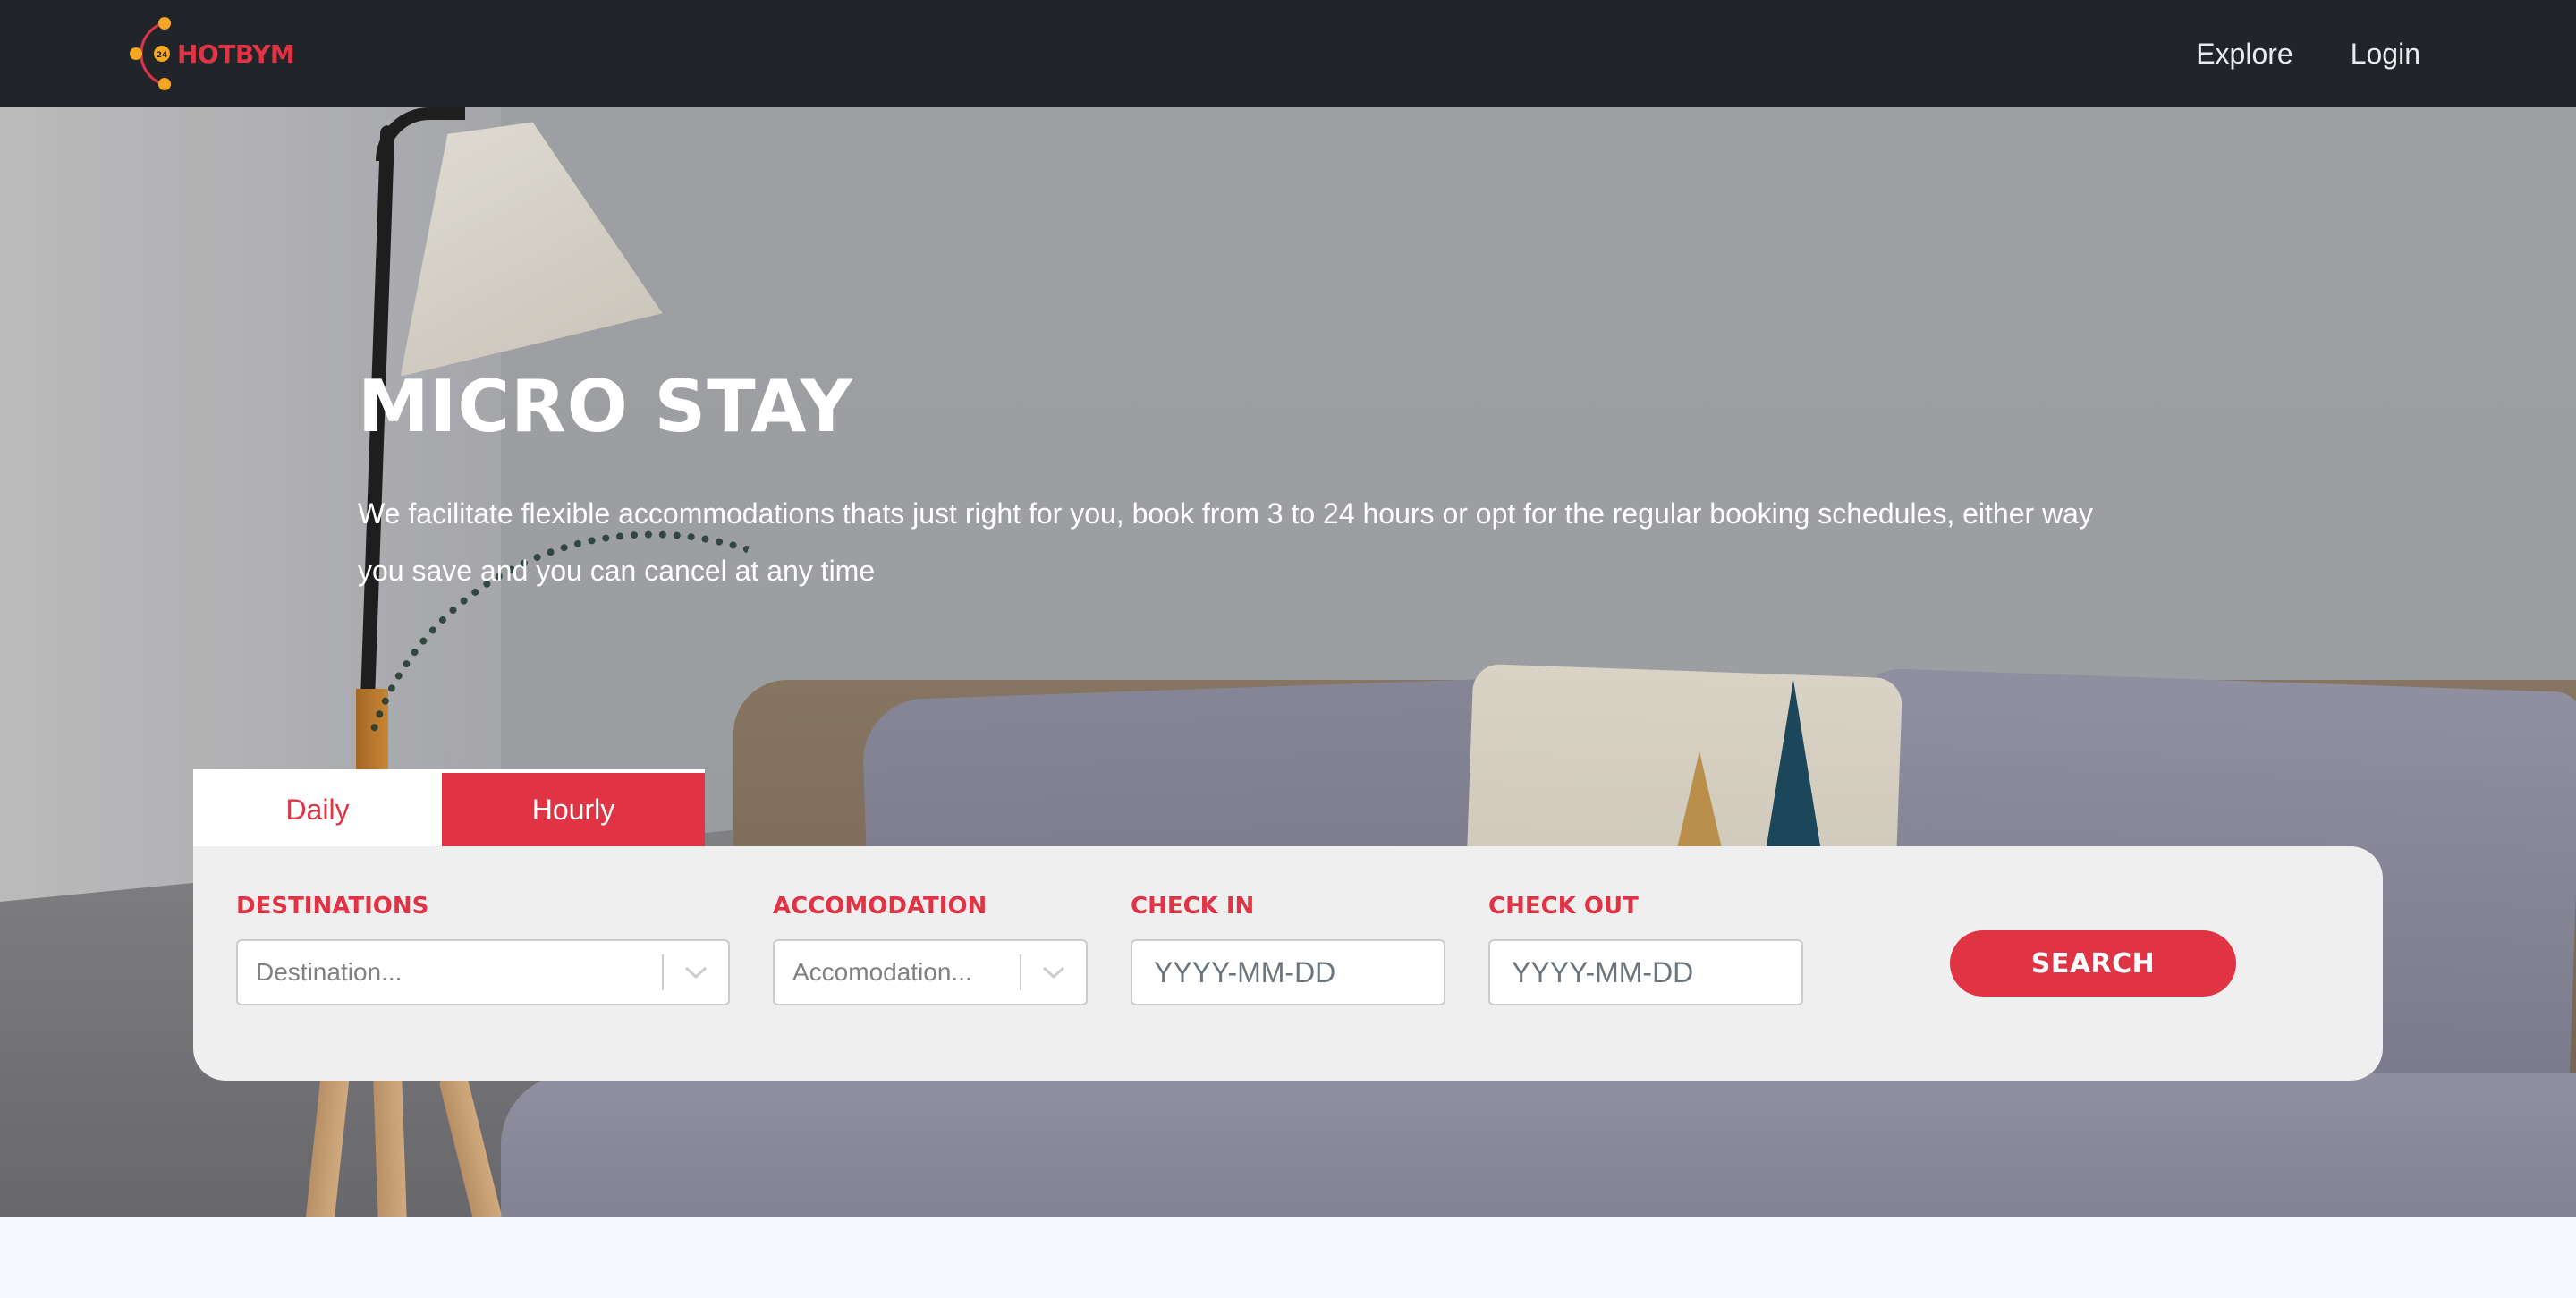 The height and width of the screenshot is (1298, 2576). I want to click on hero-title: MICRO STAY, so click(605, 406).